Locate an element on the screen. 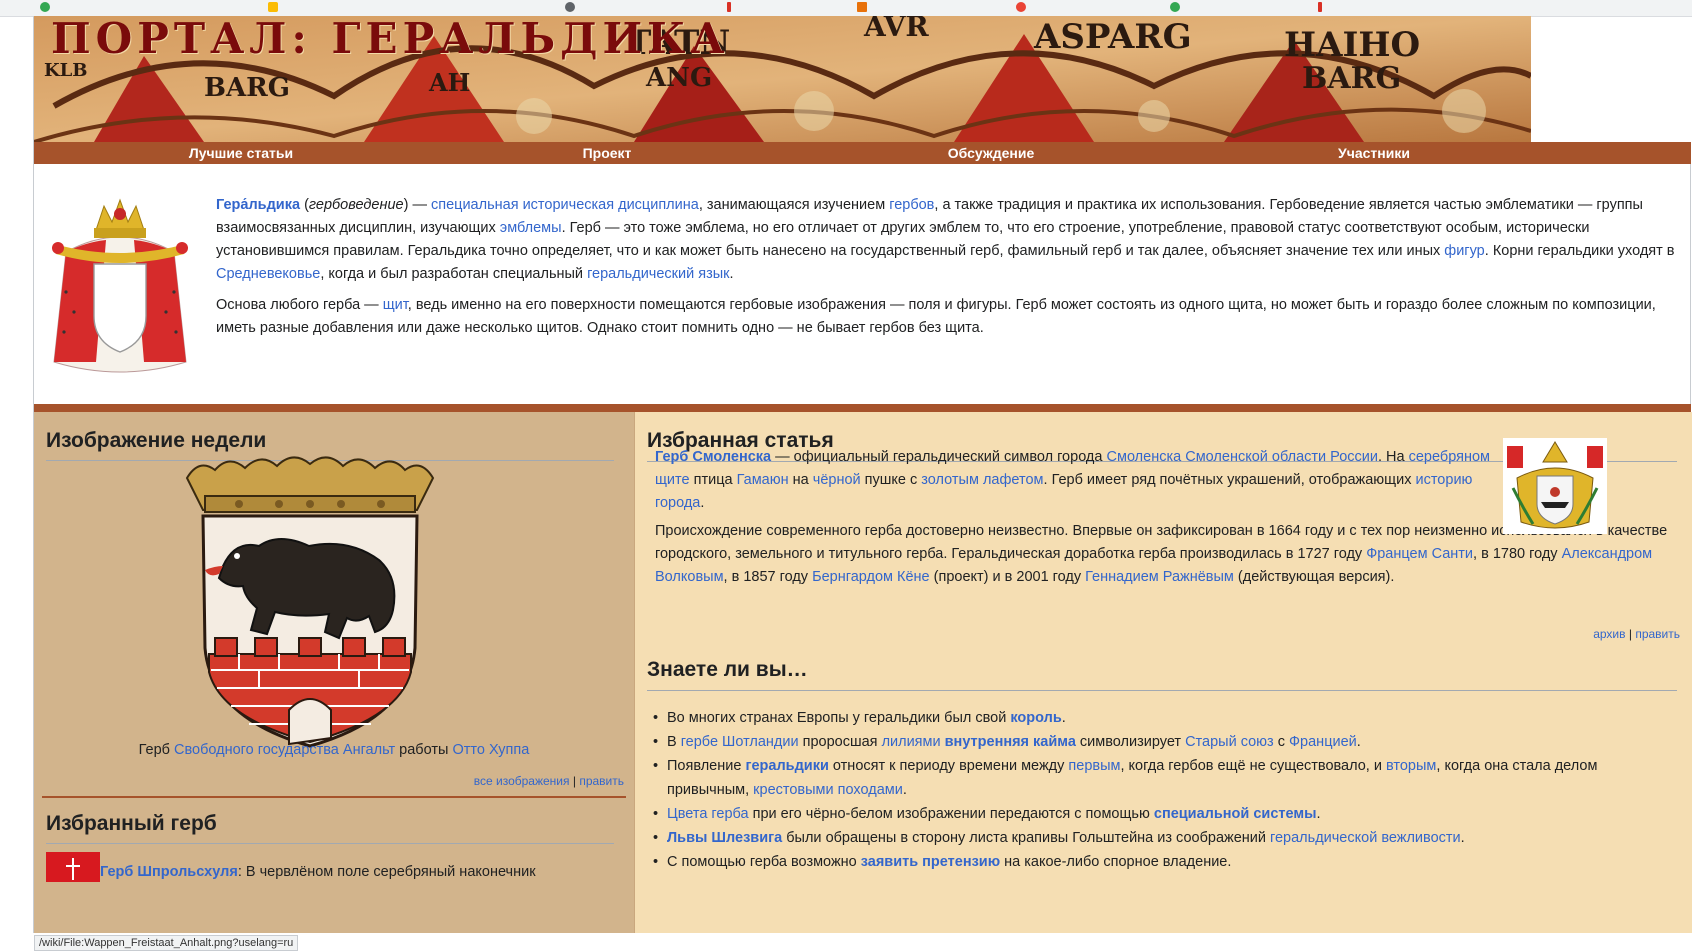  inline-text: гербоведение is located at coordinates (356, 205).